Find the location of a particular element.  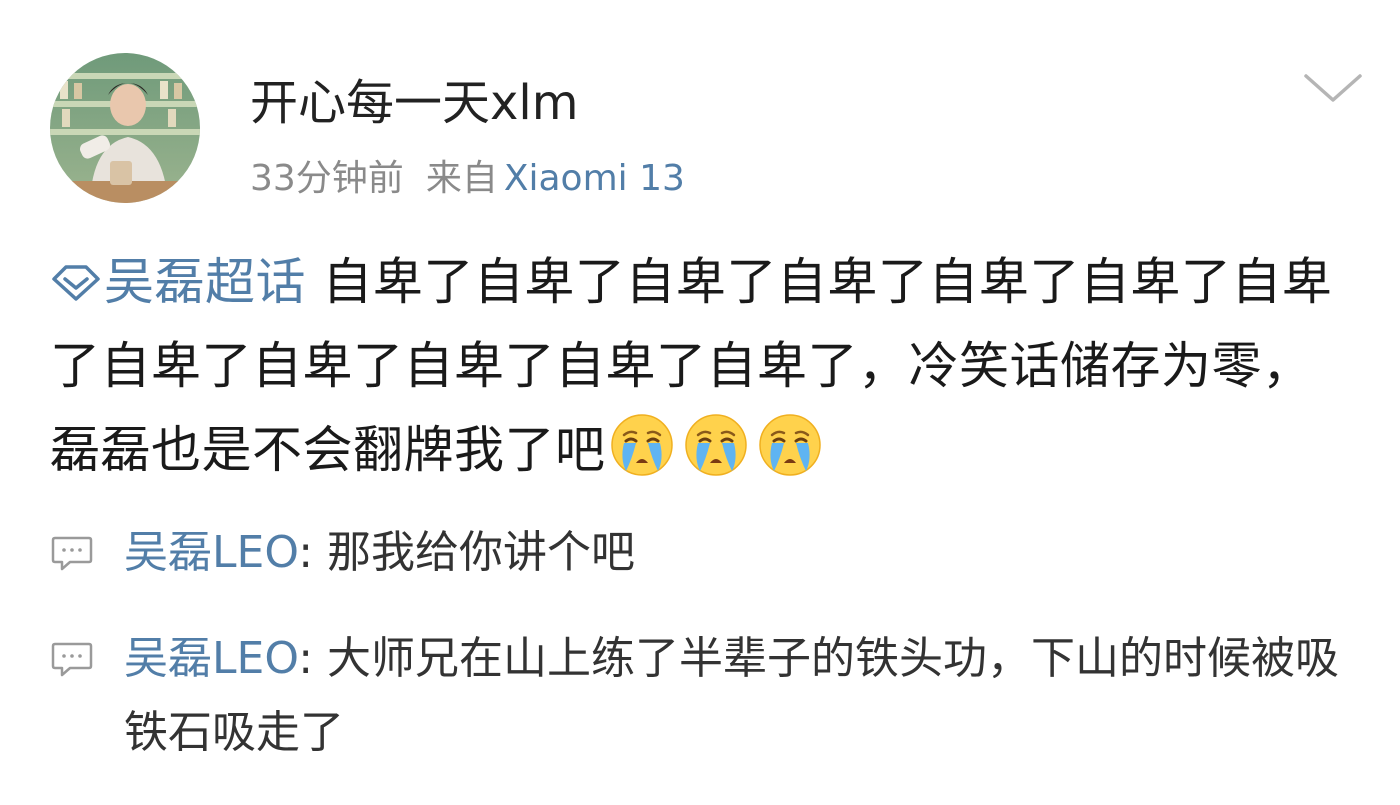

comment-text: 那我给你讲个吧 is located at coordinates (481, 552).